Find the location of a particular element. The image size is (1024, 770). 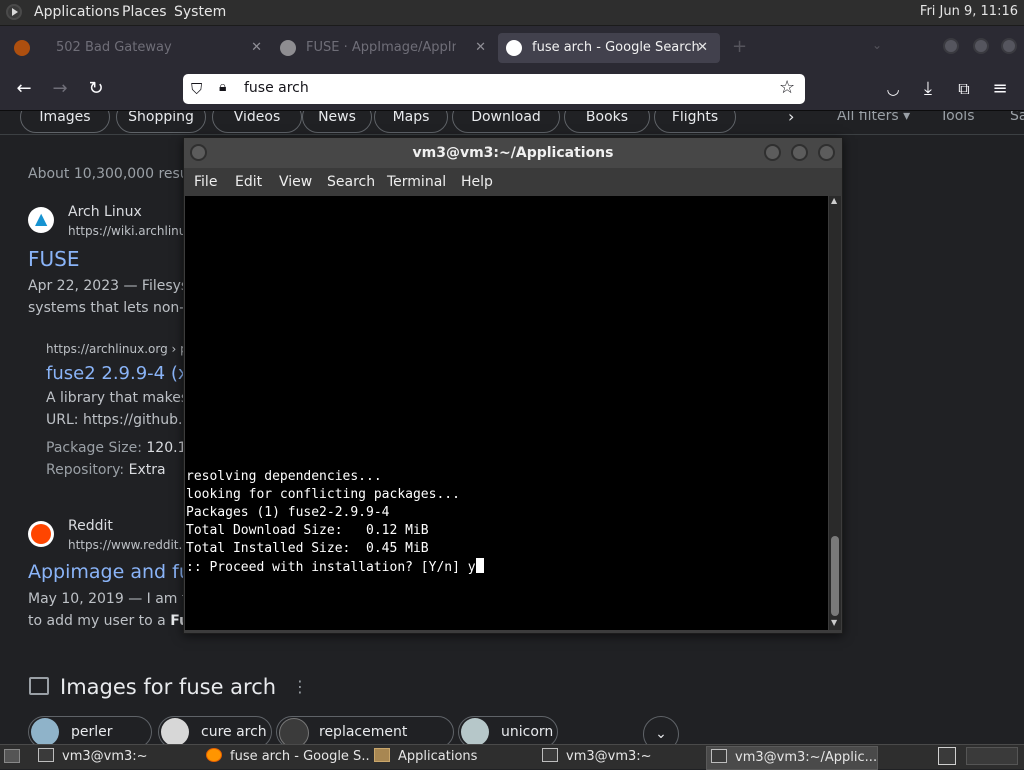

chip-images: Images is located at coordinates (65, 122).